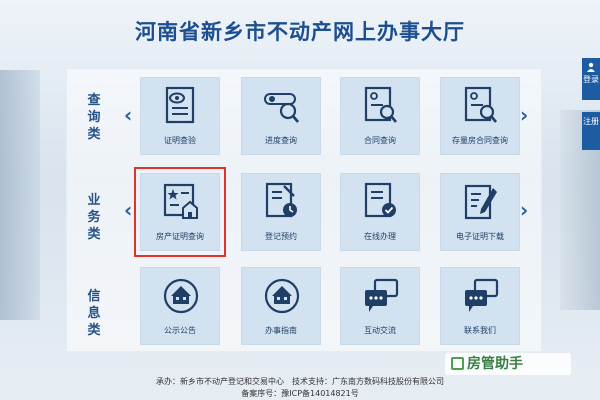 This screenshot has width=600, height=400. Describe the element at coordinates (180, 201) in the screenshot. I see `certificate-house-icon` at that location.